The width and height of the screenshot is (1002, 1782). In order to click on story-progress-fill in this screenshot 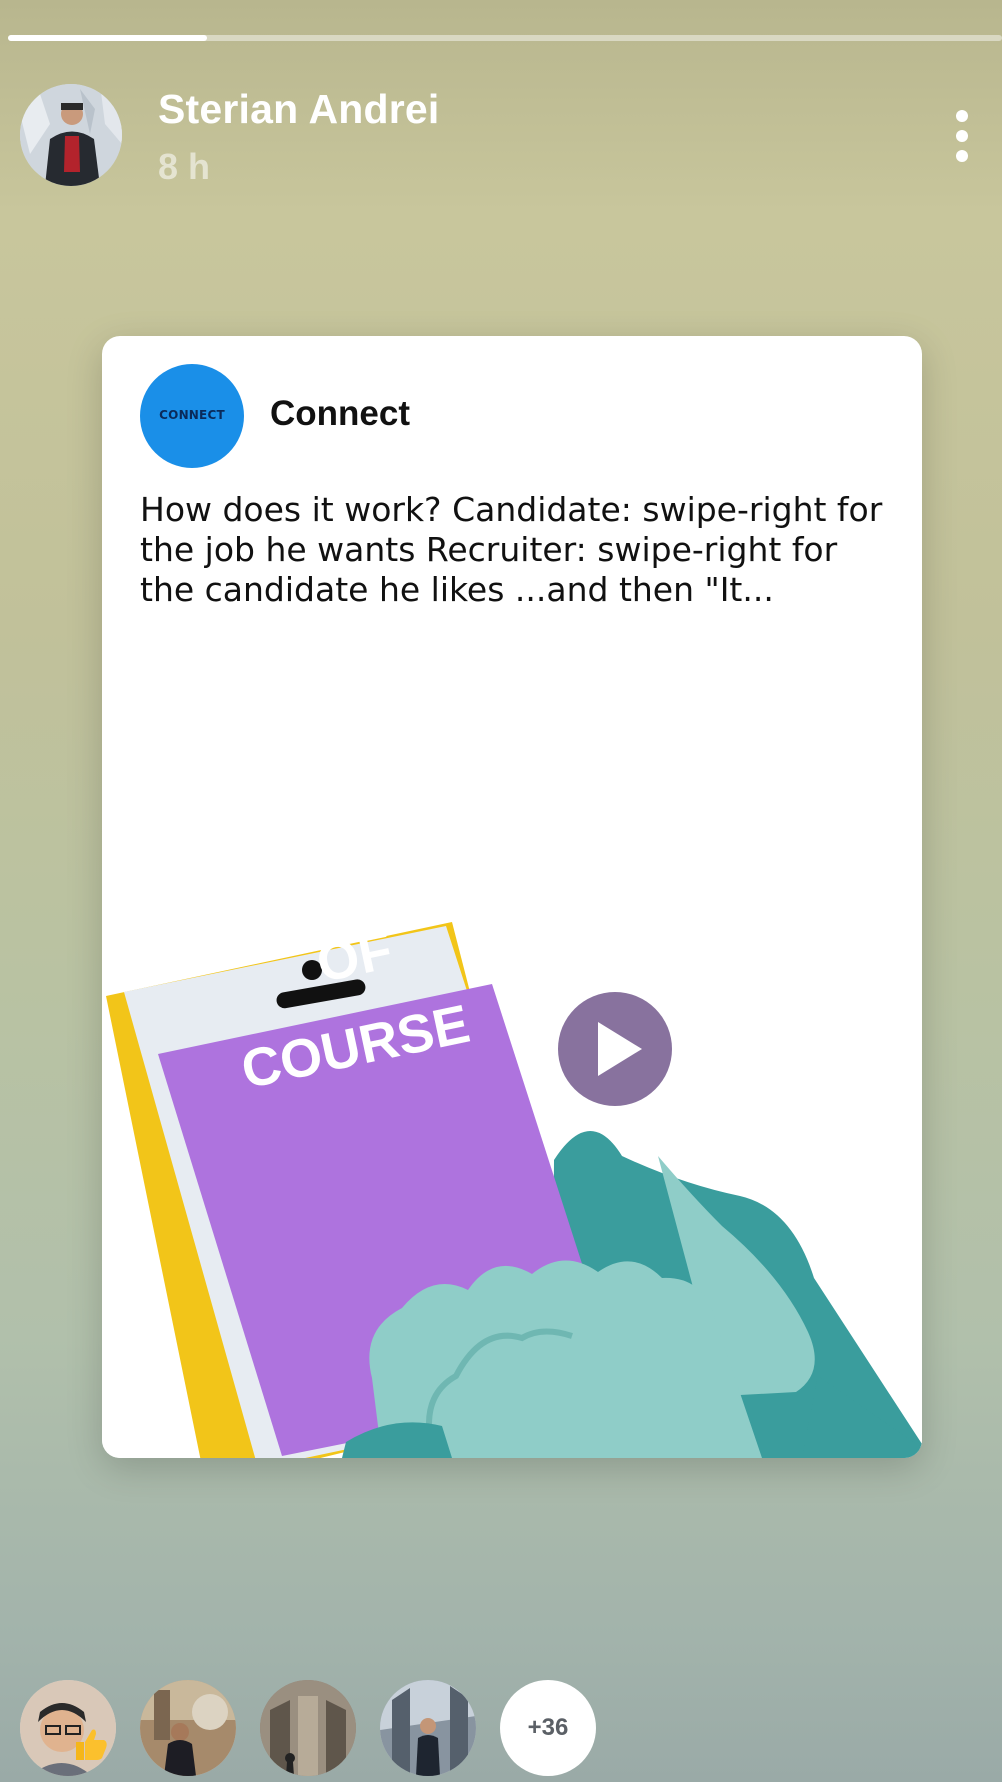, I will do `click(107, 38)`.